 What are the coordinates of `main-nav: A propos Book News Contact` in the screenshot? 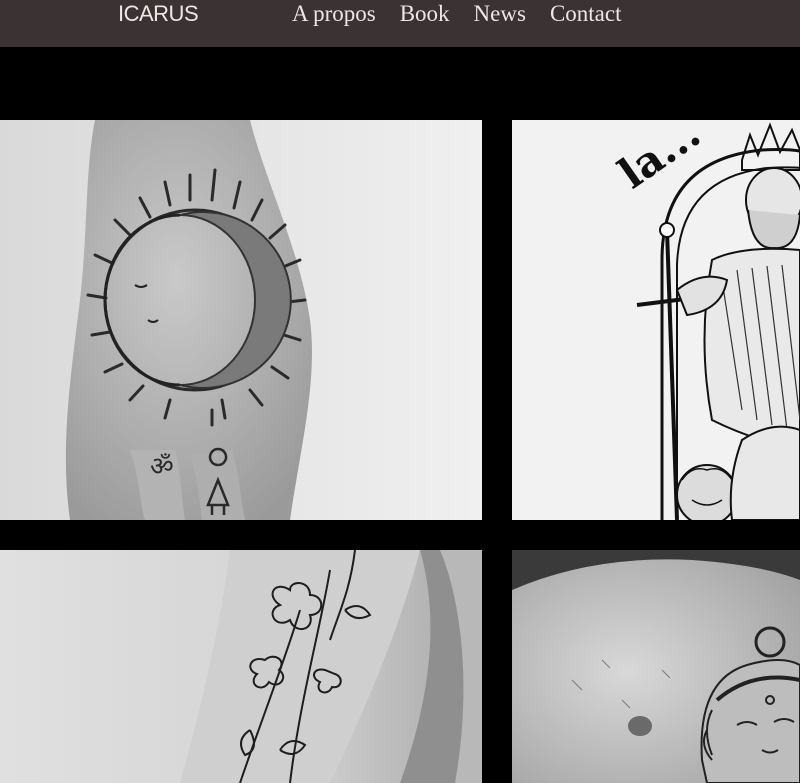 It's located at (456, 15).